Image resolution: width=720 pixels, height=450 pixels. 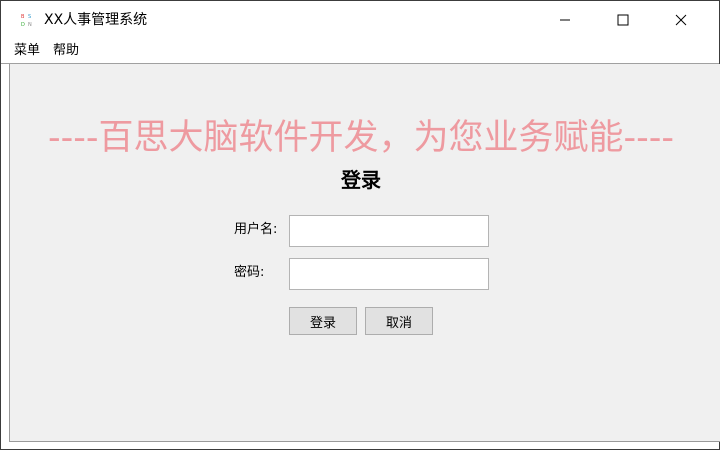 I want to click on title-bar: B S D N XX人事管理系统, so click(x=360, y=19).